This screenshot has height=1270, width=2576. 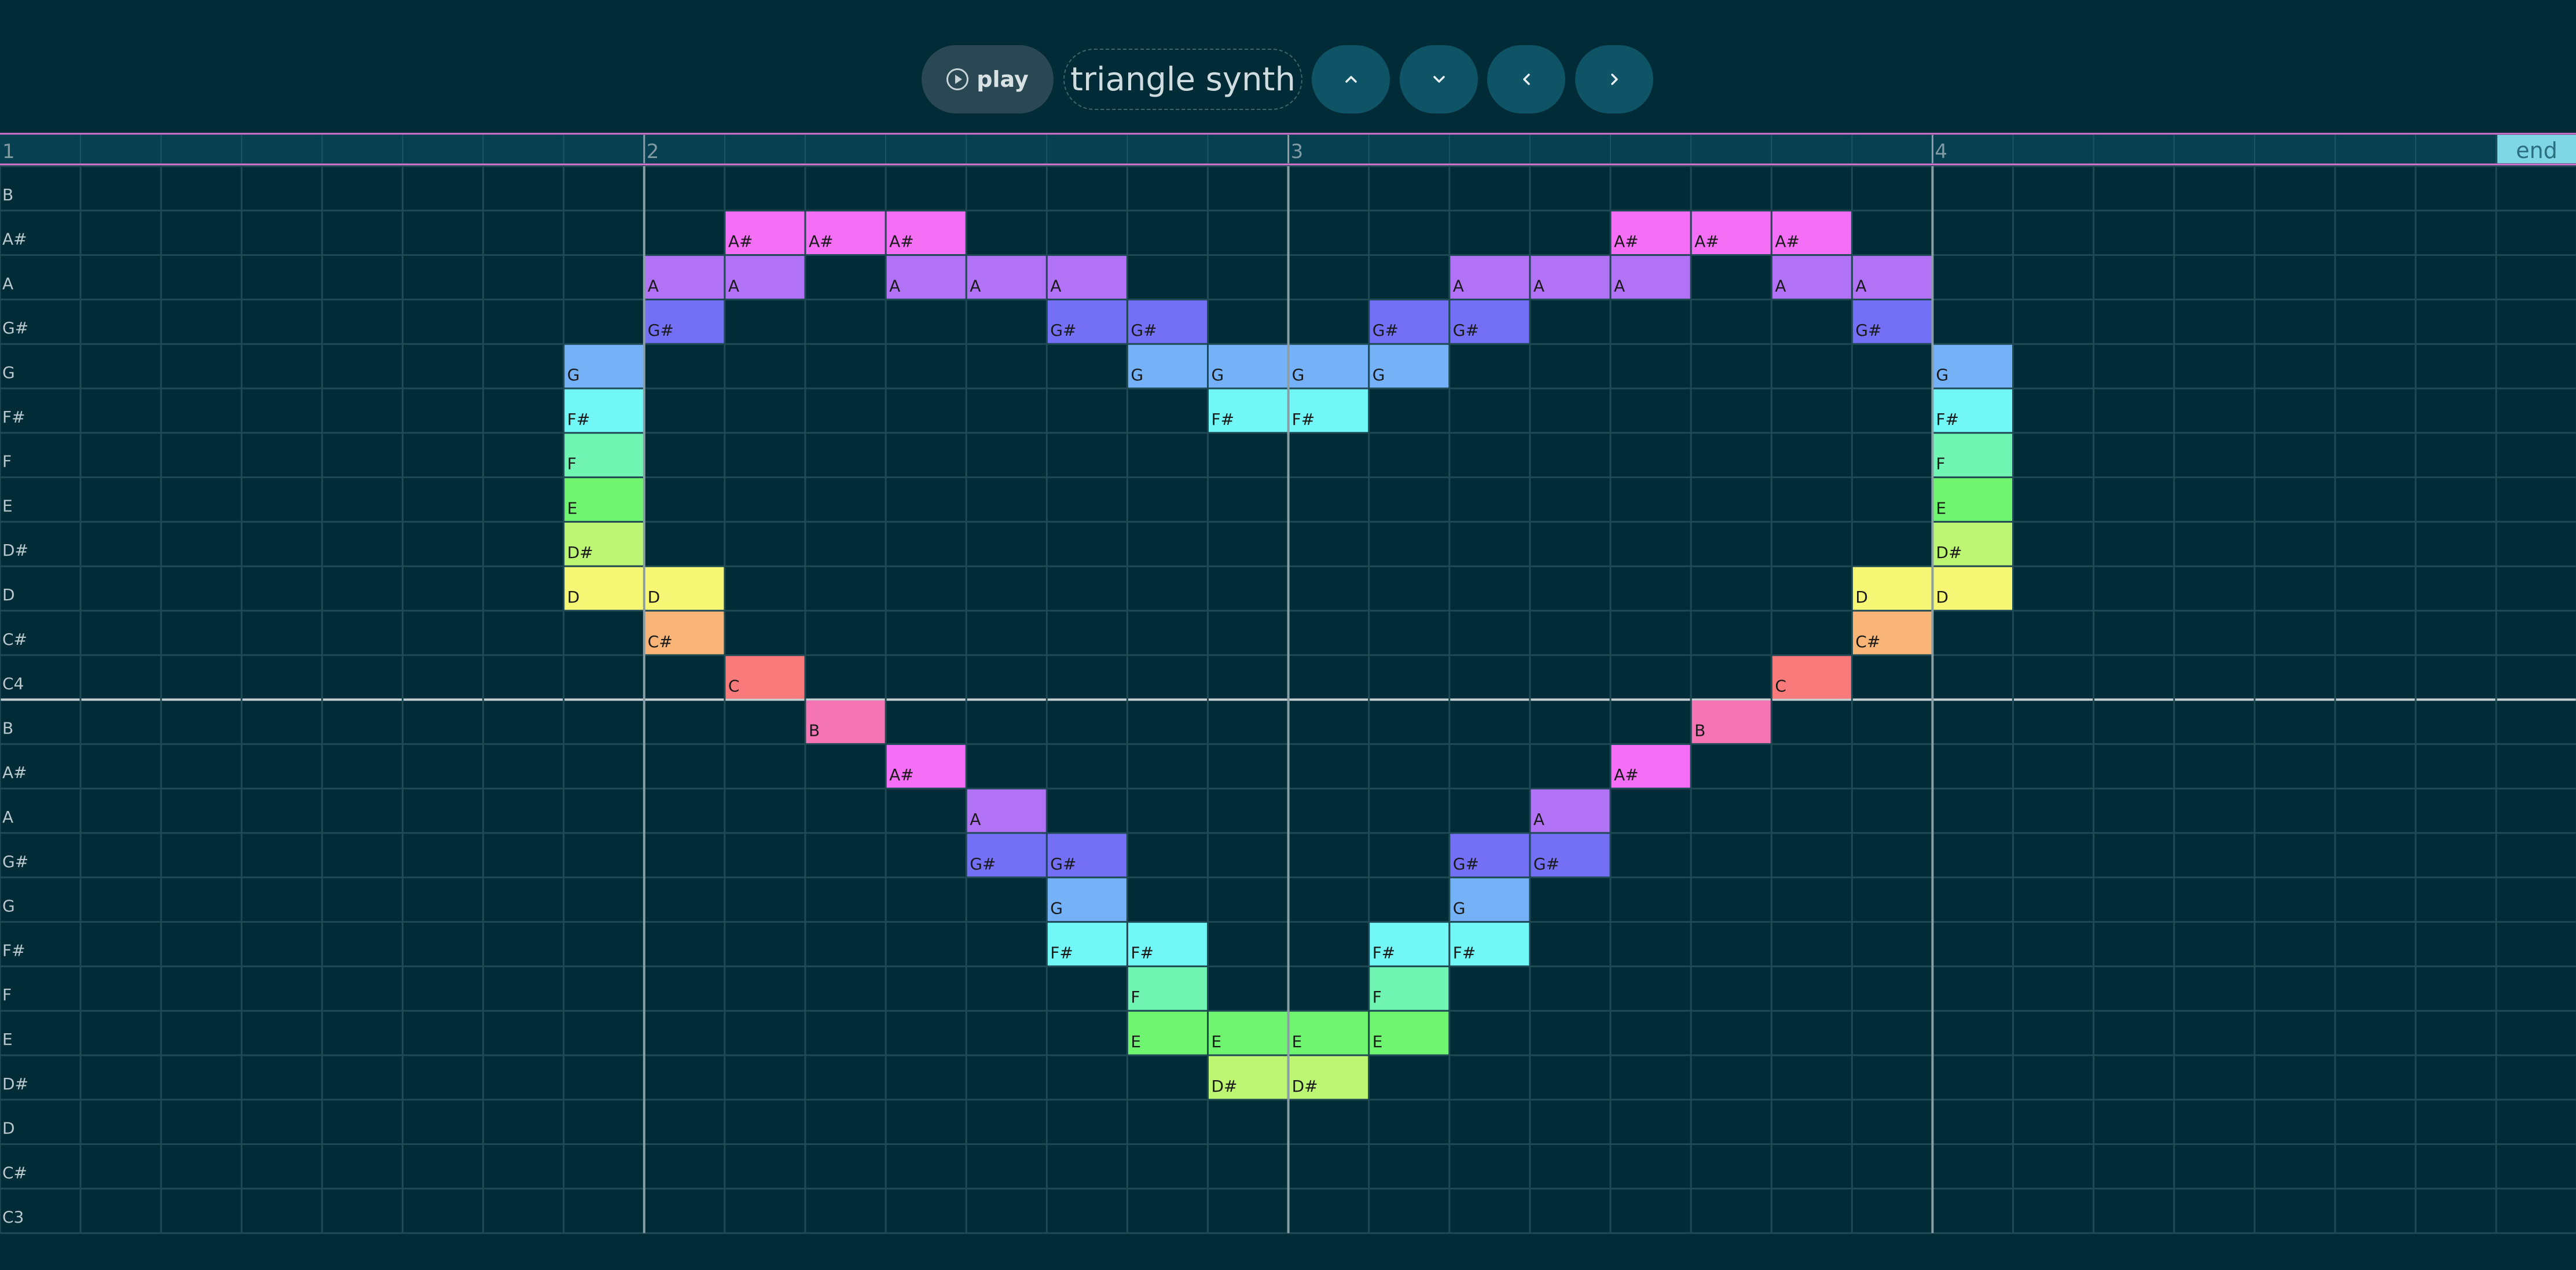 I want to click on note-label: E, so click(x=572, y=507).